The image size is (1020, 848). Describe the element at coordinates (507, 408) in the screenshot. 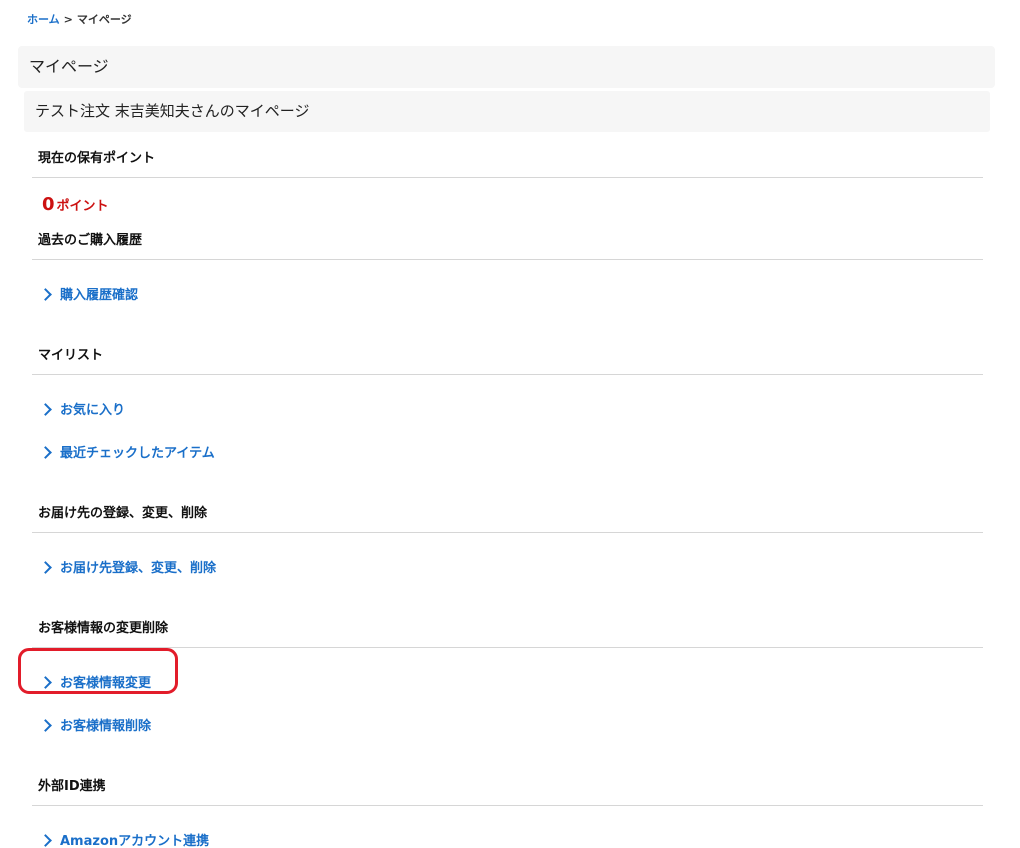

I see `favorites-link: お気に入り` at that location.